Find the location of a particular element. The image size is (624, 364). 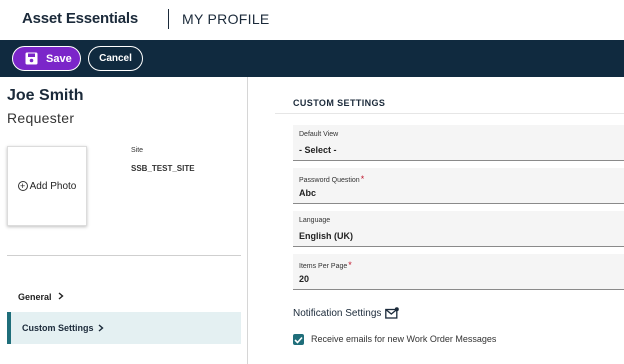

field-label: Language is located at coordinates (315, 220).